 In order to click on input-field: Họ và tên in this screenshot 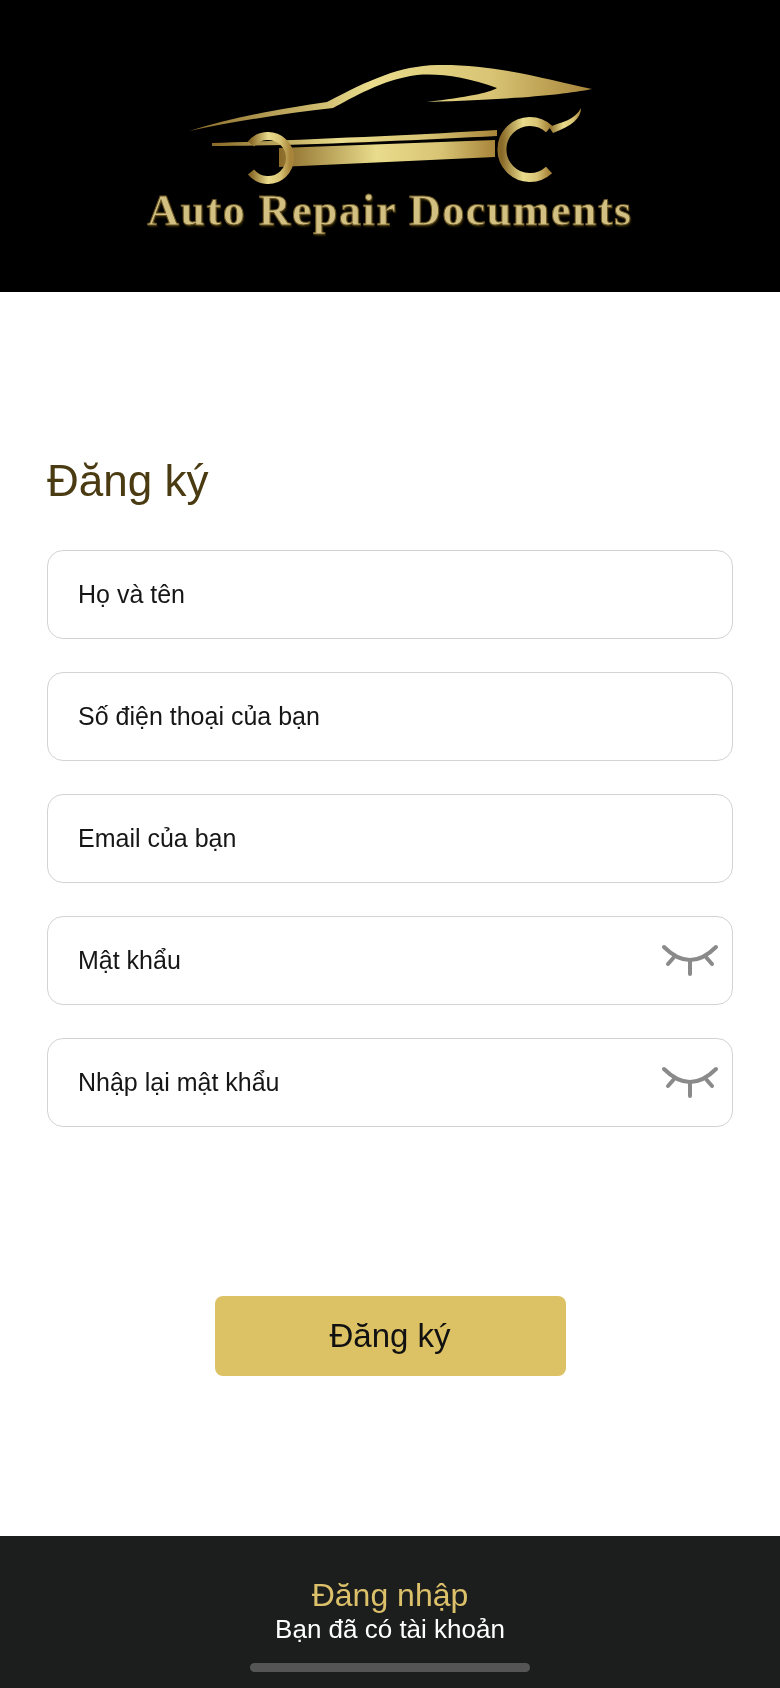, I will do `click(390, 594)`.